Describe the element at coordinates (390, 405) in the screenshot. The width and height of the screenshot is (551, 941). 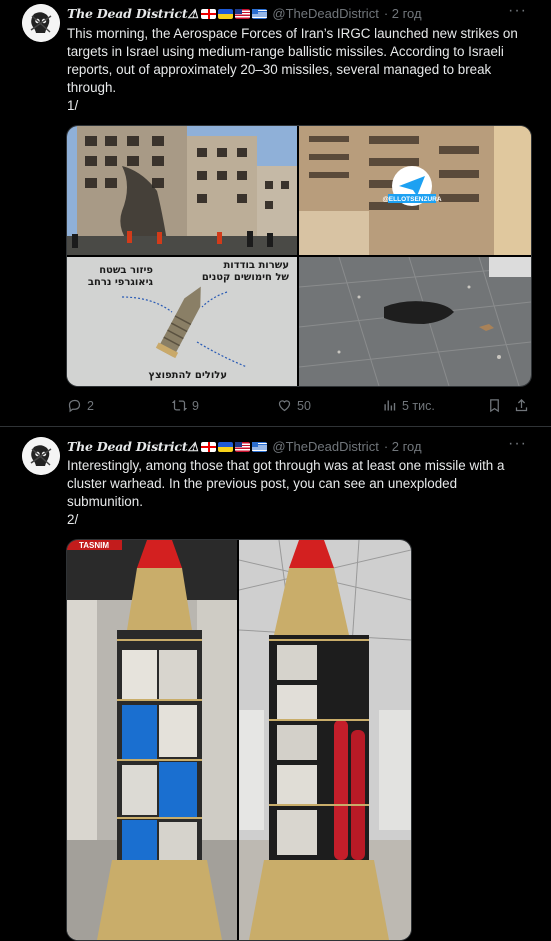
I see `views-icon` at that location.